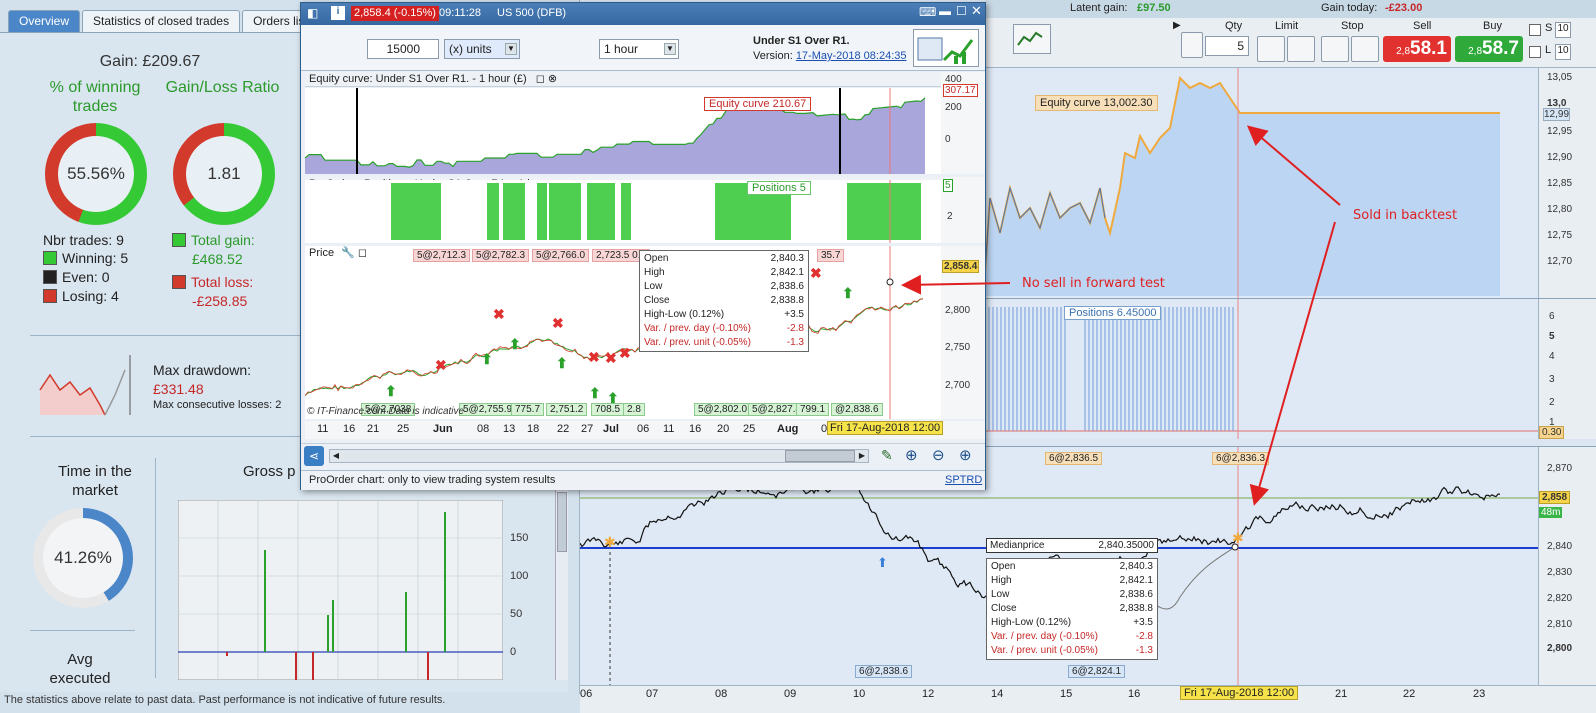  I want to click on close-icon: ✕, so click(976, 11).